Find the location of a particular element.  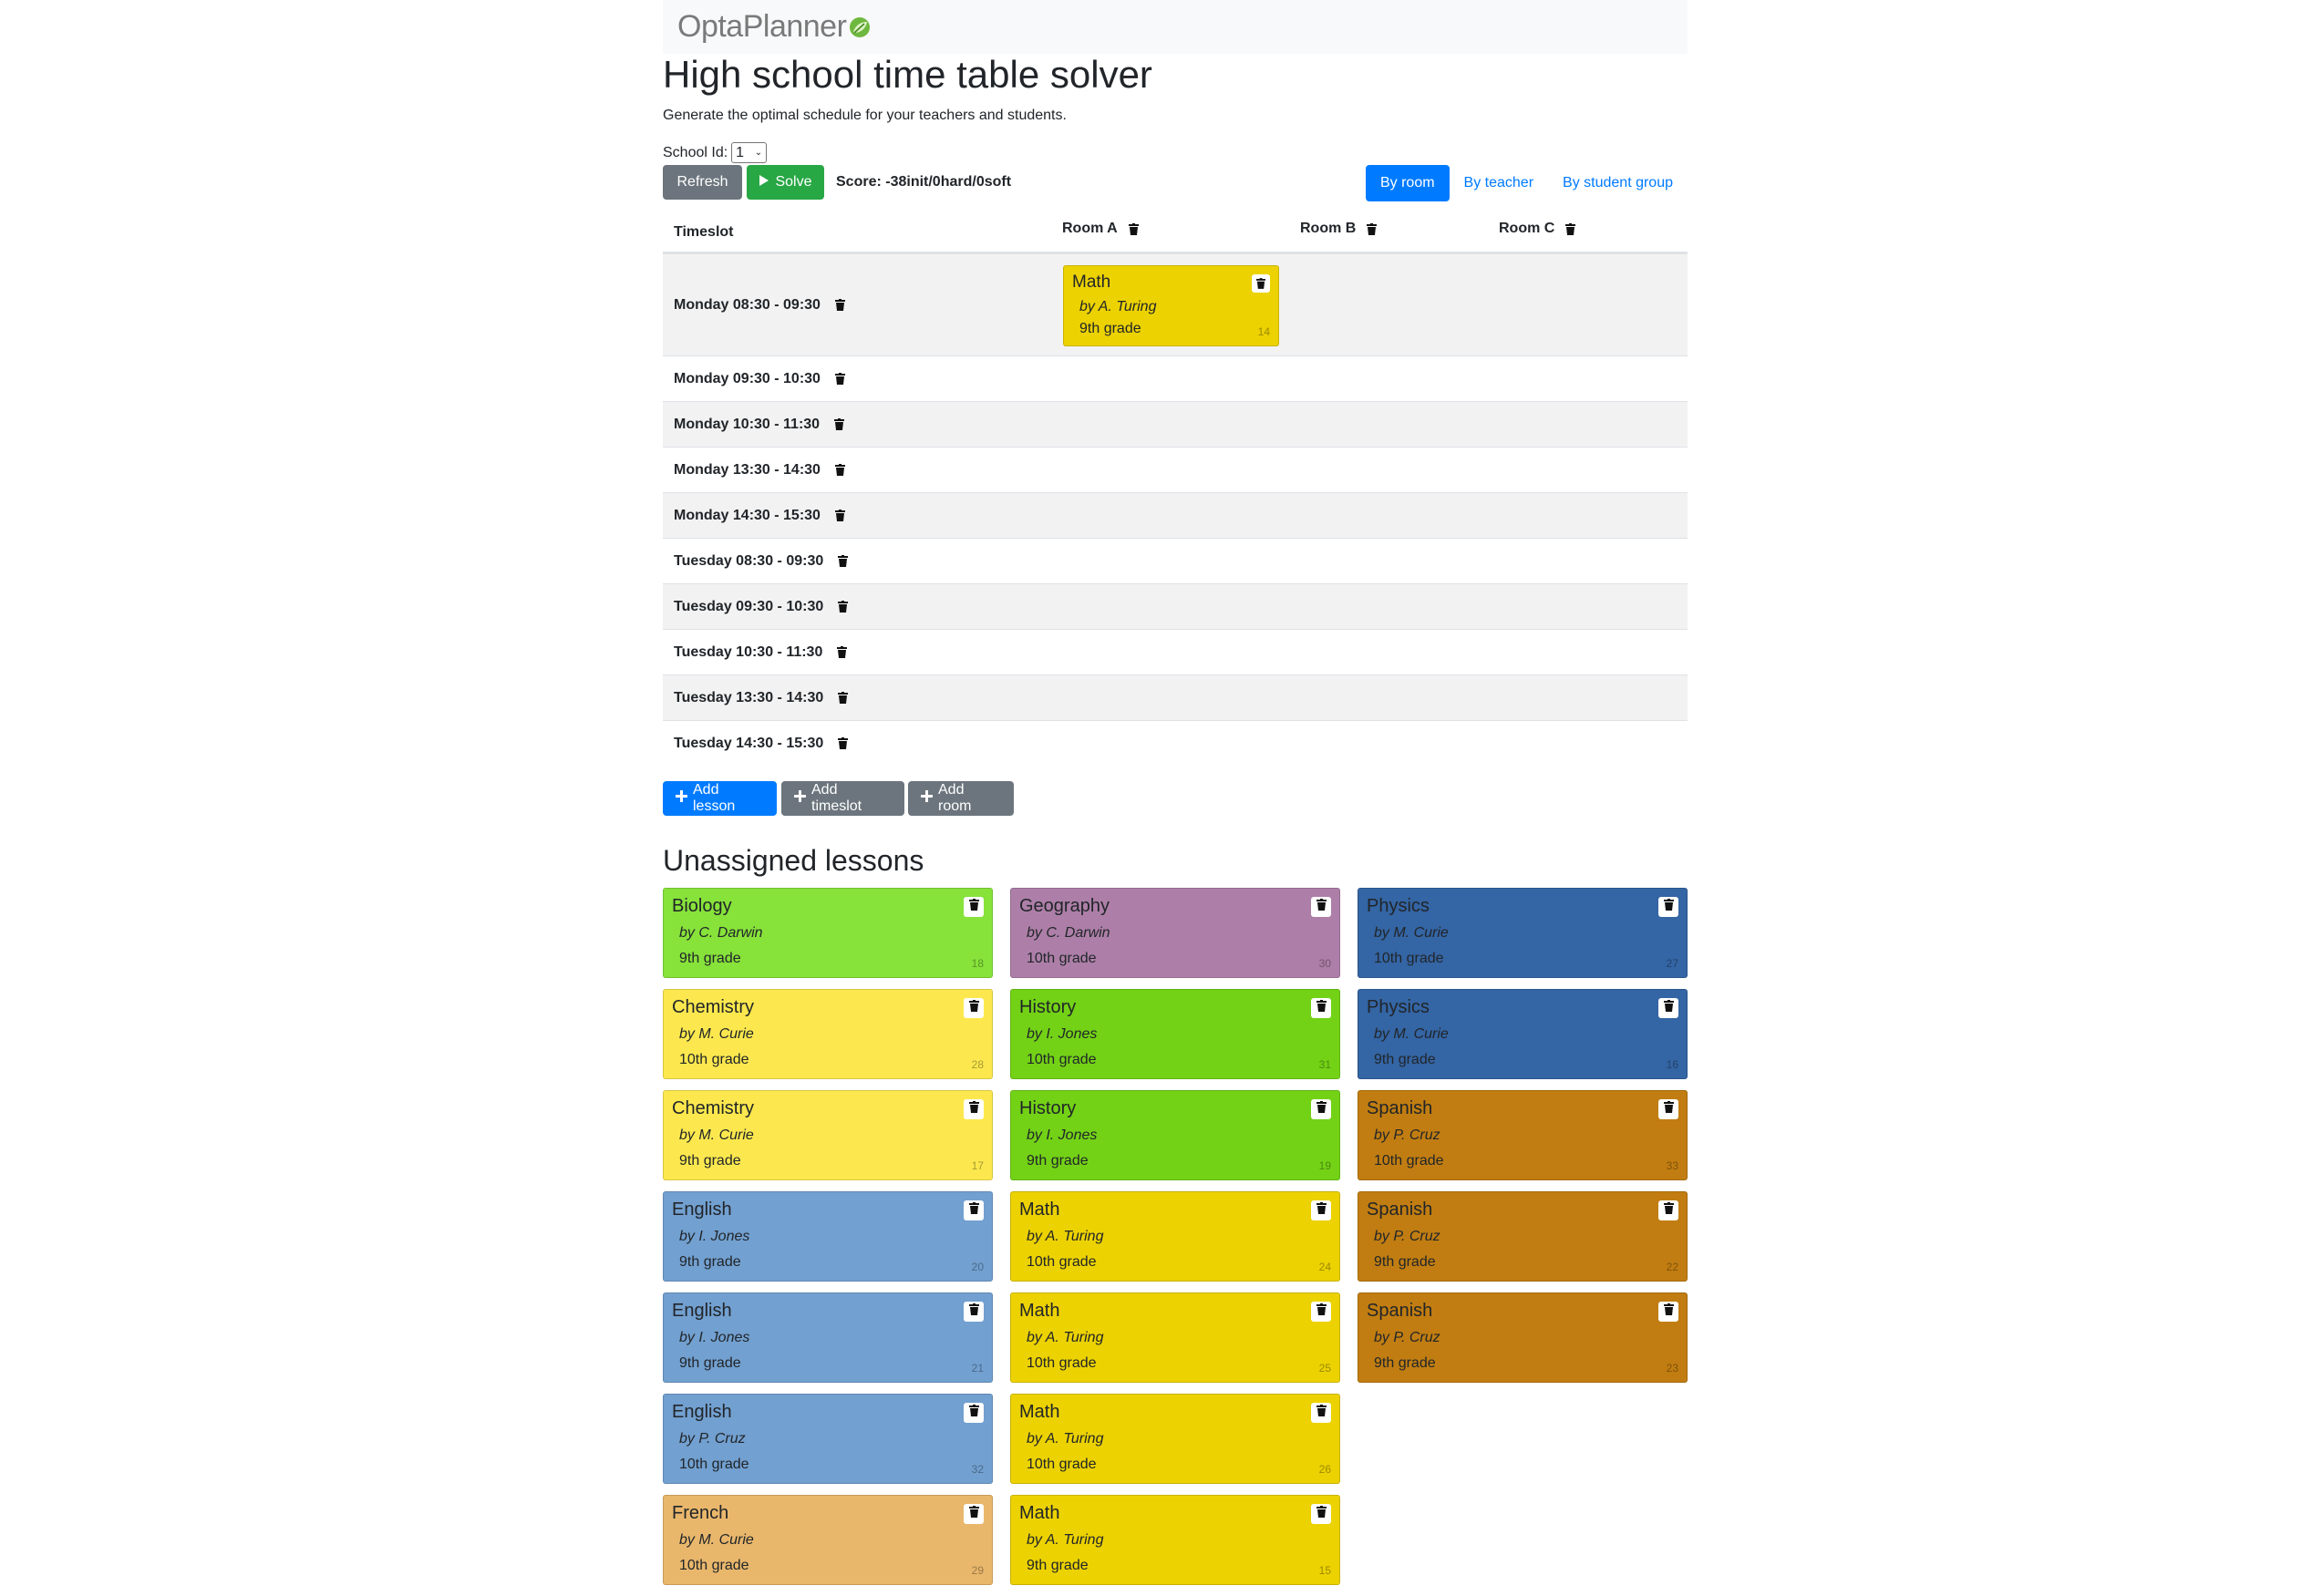

lesson-card: Math by A. Turing 10th grade 24 is located at coordinates (1175, 1236).